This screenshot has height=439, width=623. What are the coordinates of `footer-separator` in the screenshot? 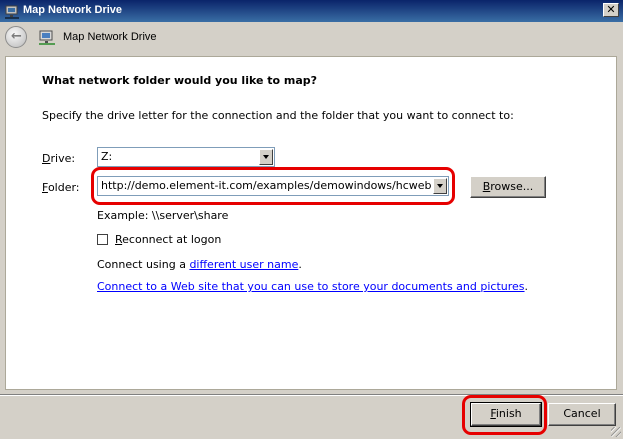 It's located at (311, 395).